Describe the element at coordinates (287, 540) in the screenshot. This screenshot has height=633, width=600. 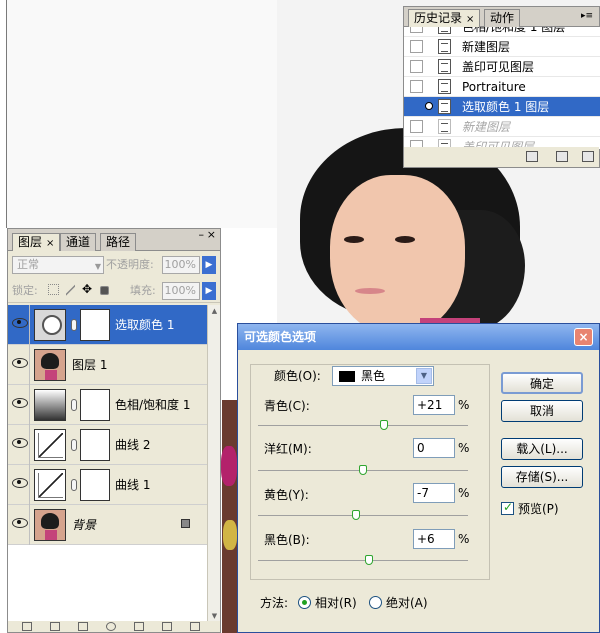
I see `black-label: 黑色(B):` at that location.